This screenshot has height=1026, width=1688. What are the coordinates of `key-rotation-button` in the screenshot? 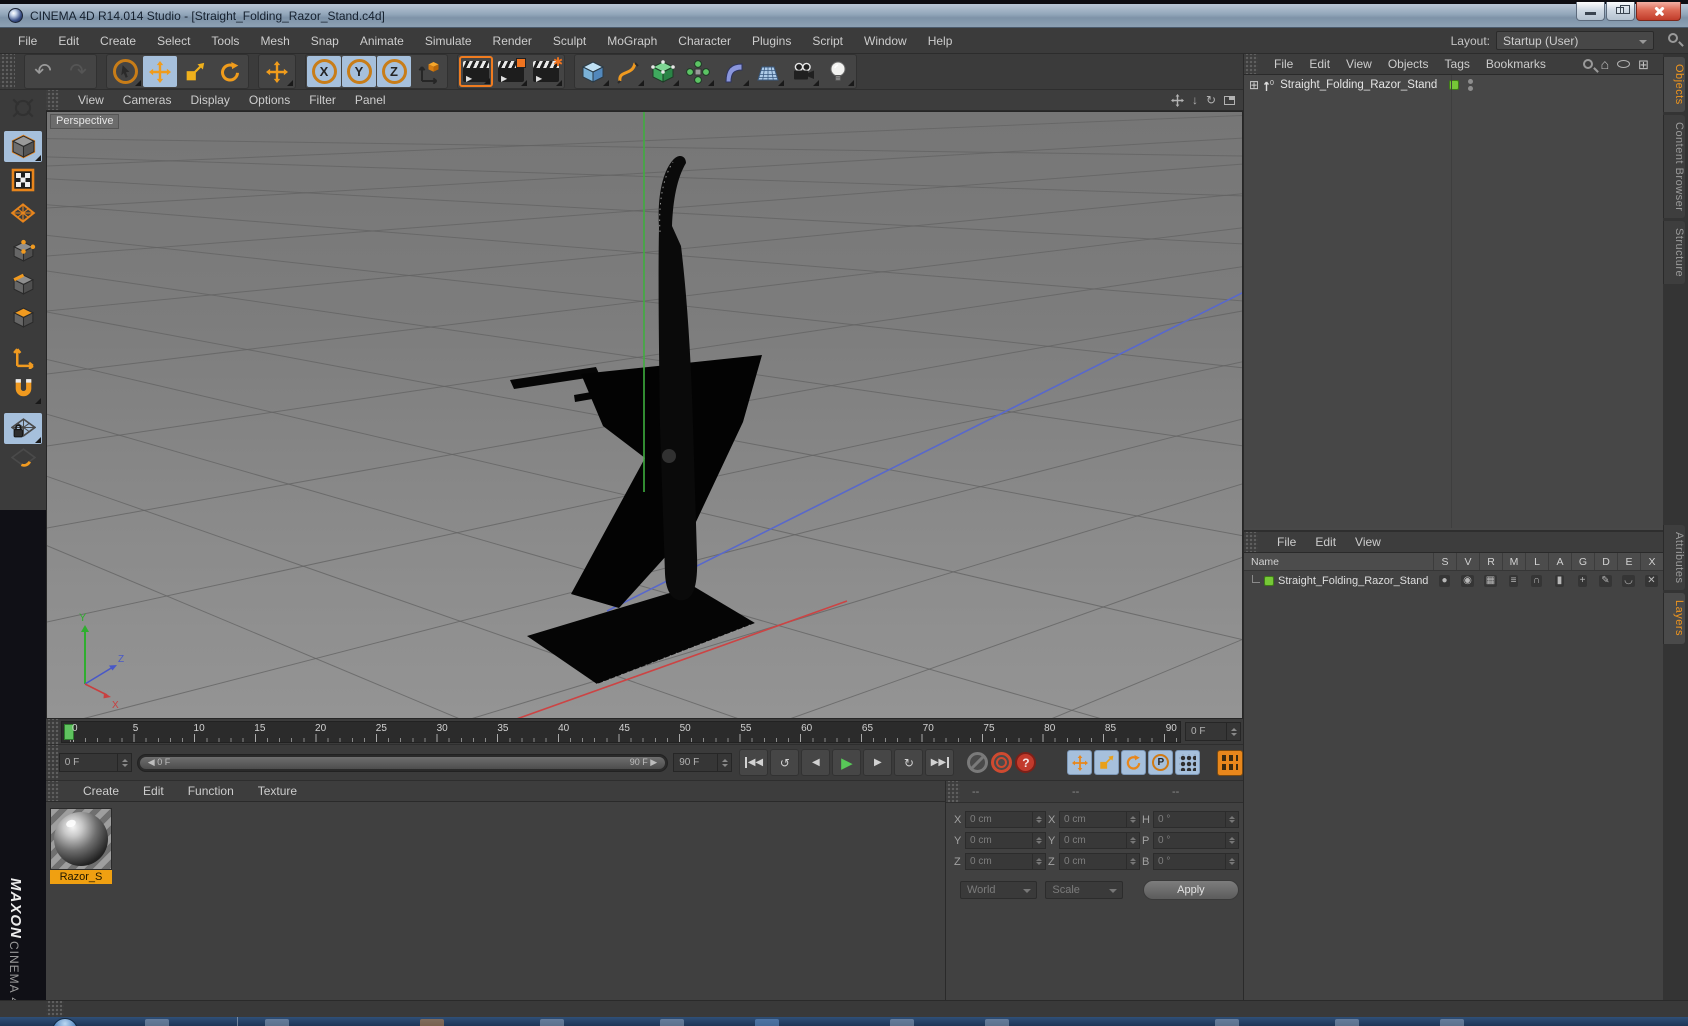 It's located at (1134, 762).